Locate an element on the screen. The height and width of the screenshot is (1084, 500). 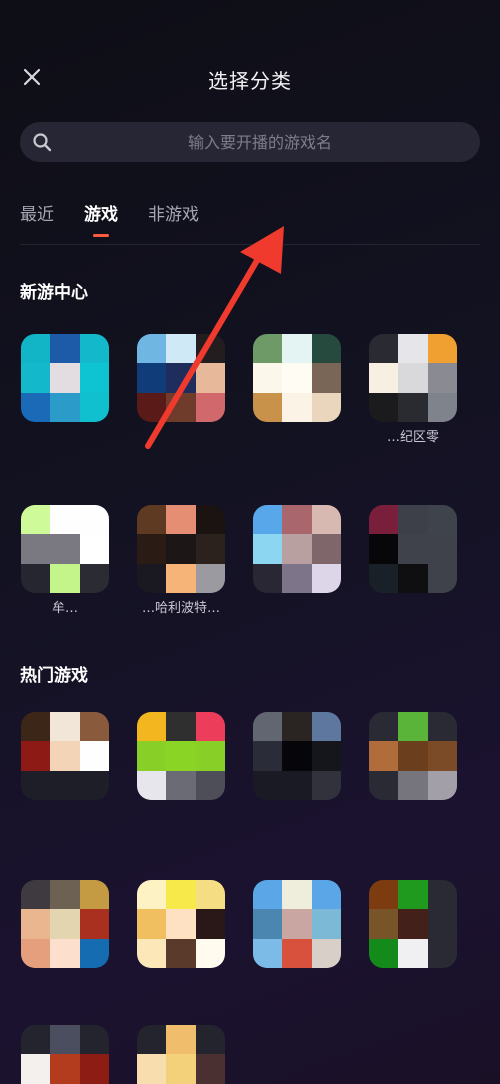
tab-non-games-label: 非游戏 is located at coordinates (173, 215).